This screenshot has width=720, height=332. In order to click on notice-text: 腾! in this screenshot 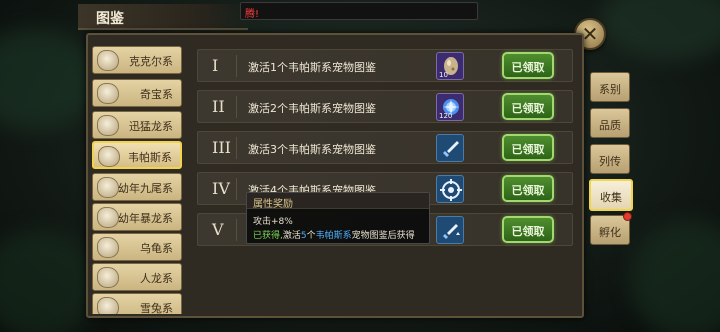, I will do `click(252, 14)`.